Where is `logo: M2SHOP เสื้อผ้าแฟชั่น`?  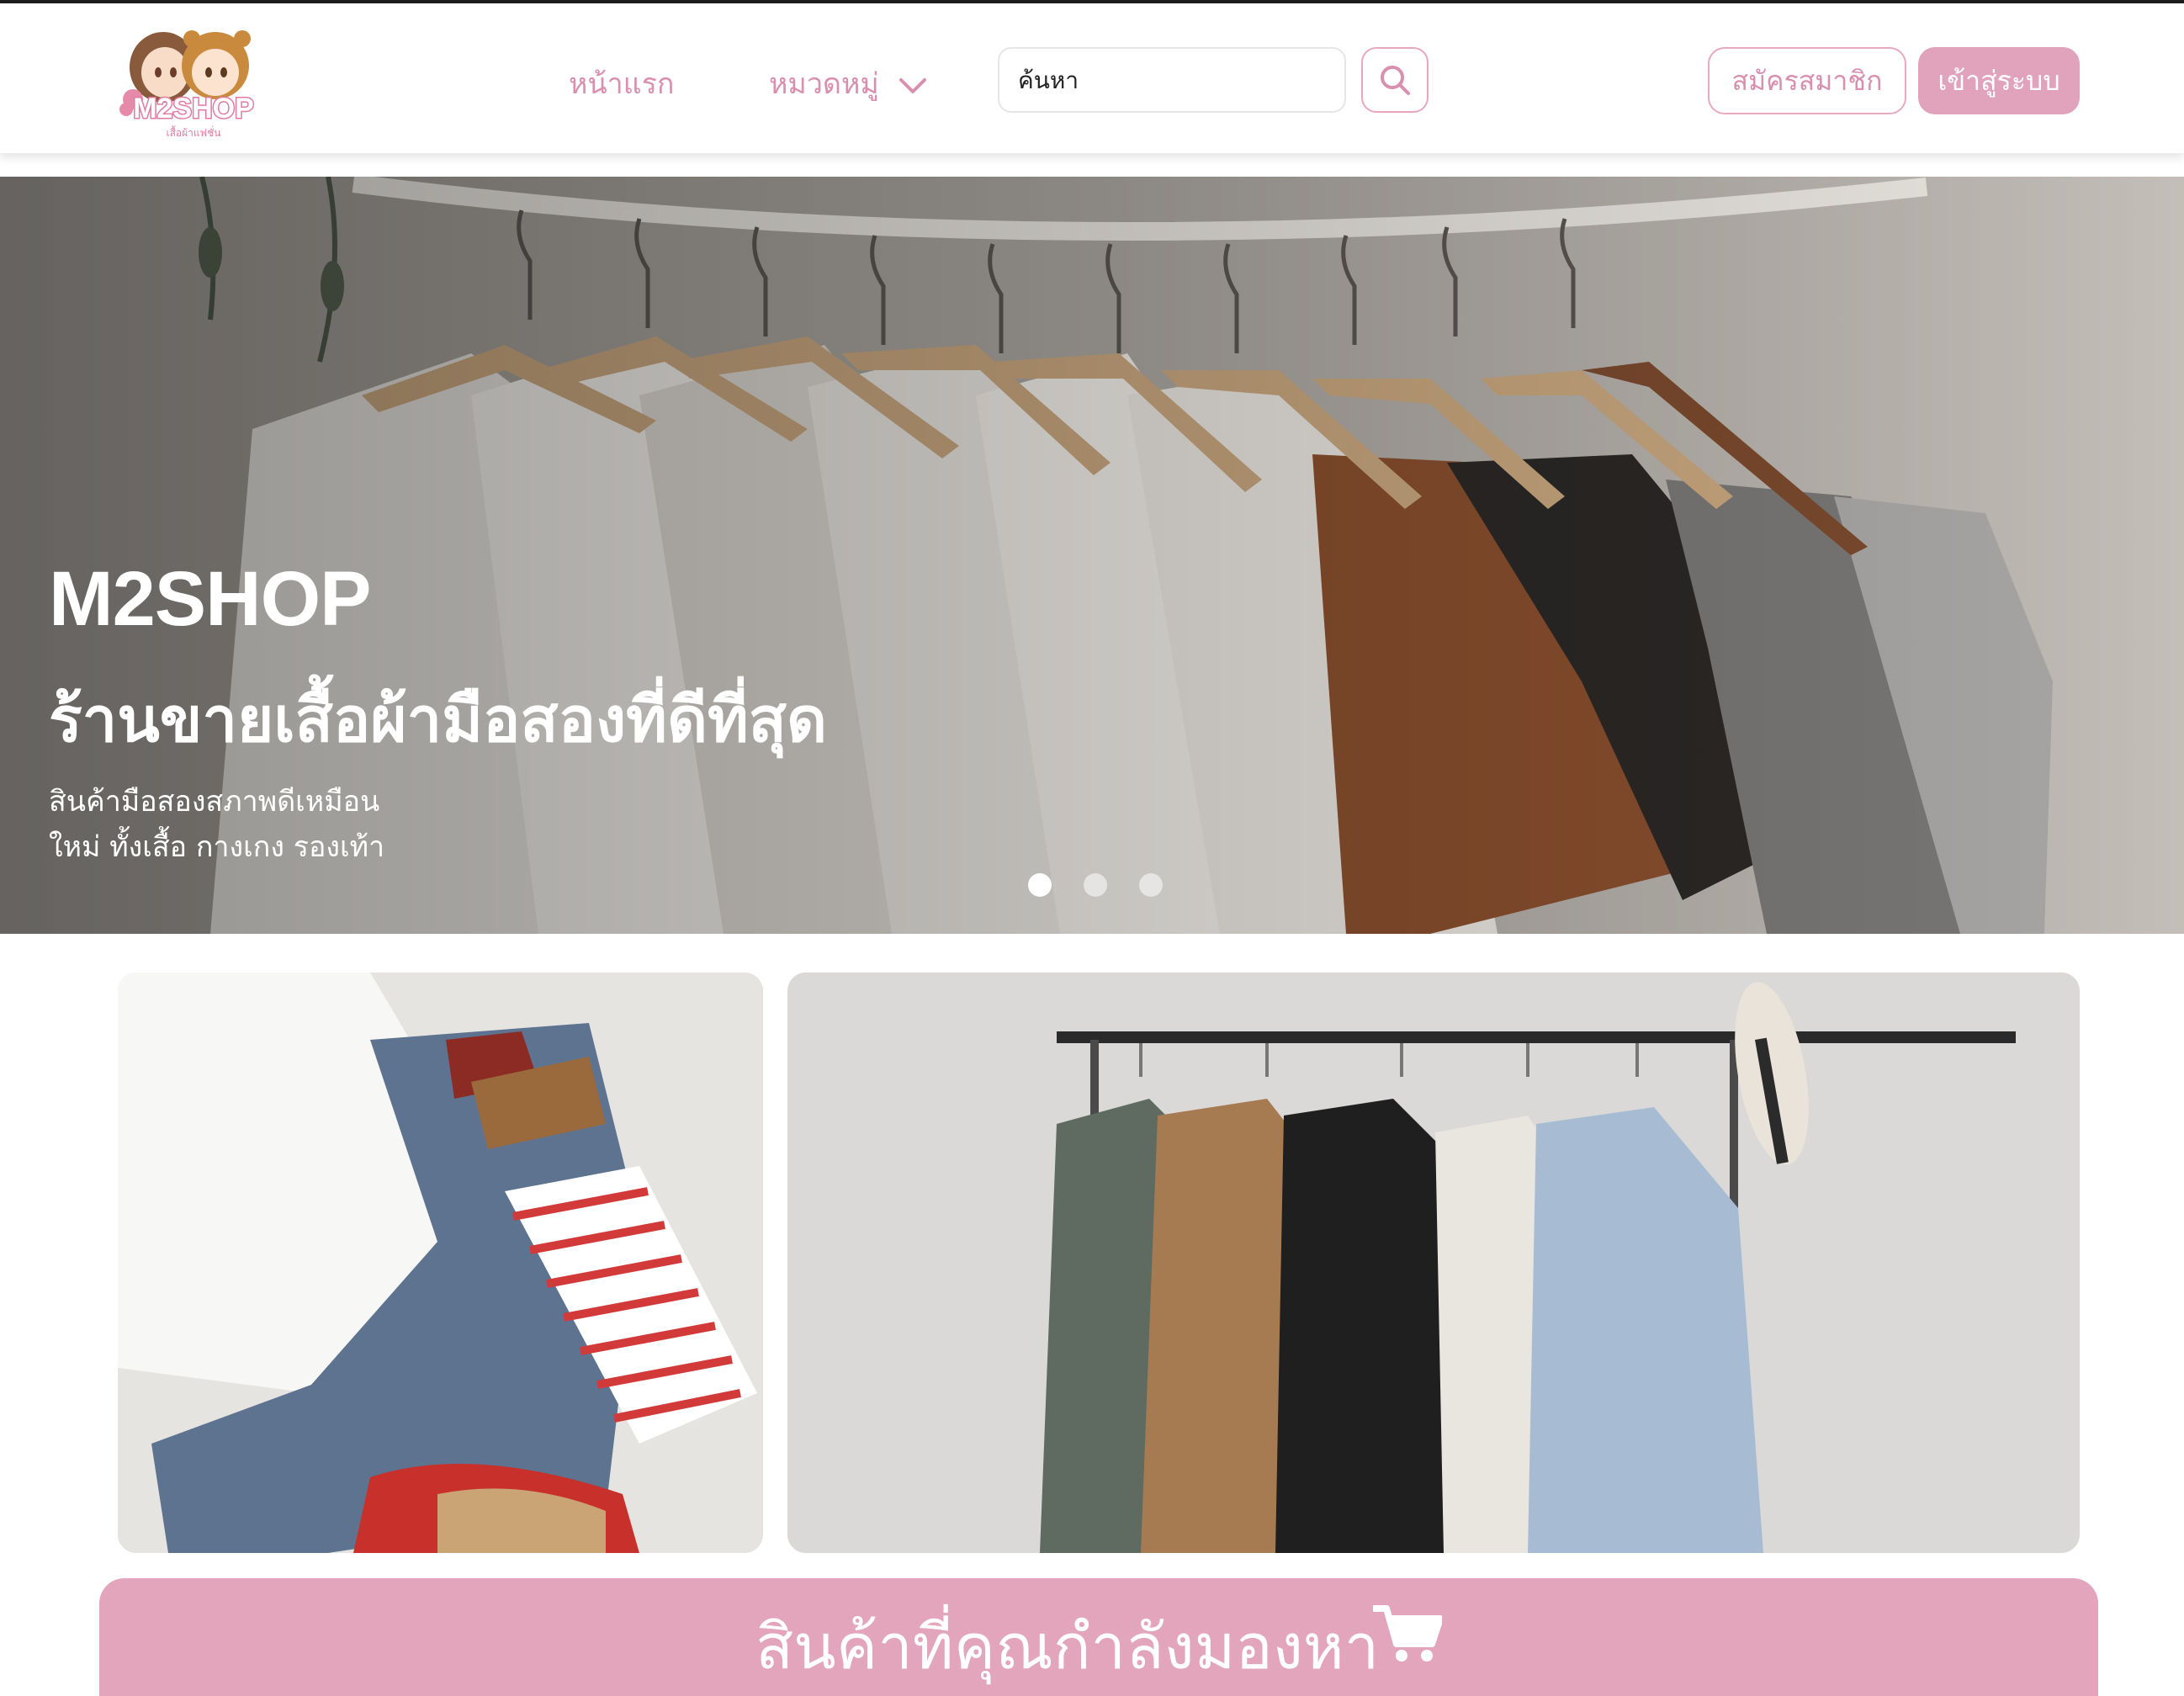
logo: M2SHOP เสื้อผ้าแฟชั่น is located at coordinates (191, 82).